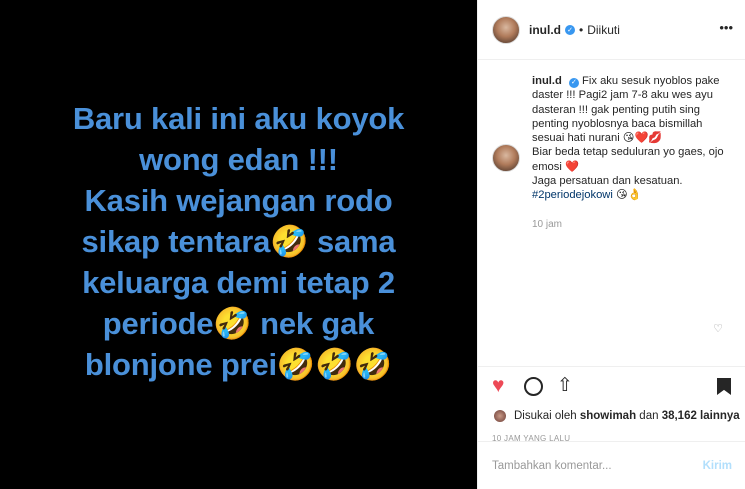  I want to click on share-icon: ⇧, so click(565, 386).